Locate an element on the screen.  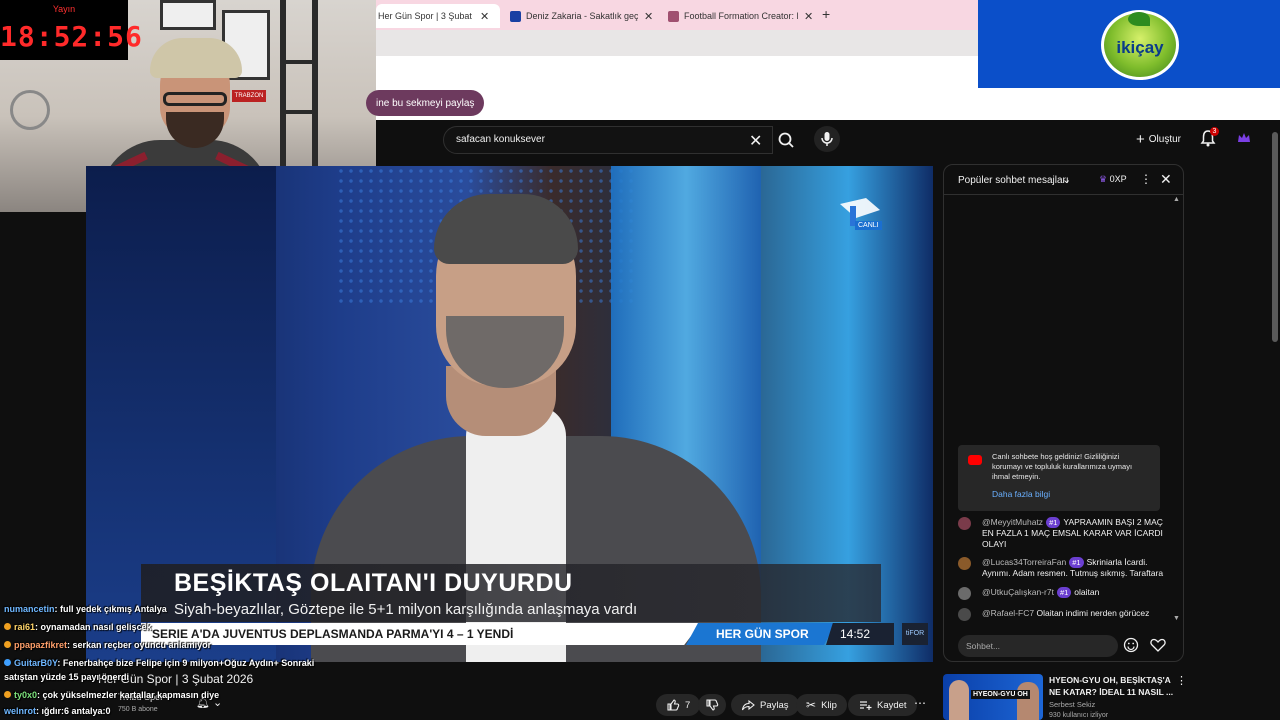
chat-header: Popüler sohbet mesajları ⌄ ♛ 0XP ⋮ ✕ is located at coordinates (1063, 180).